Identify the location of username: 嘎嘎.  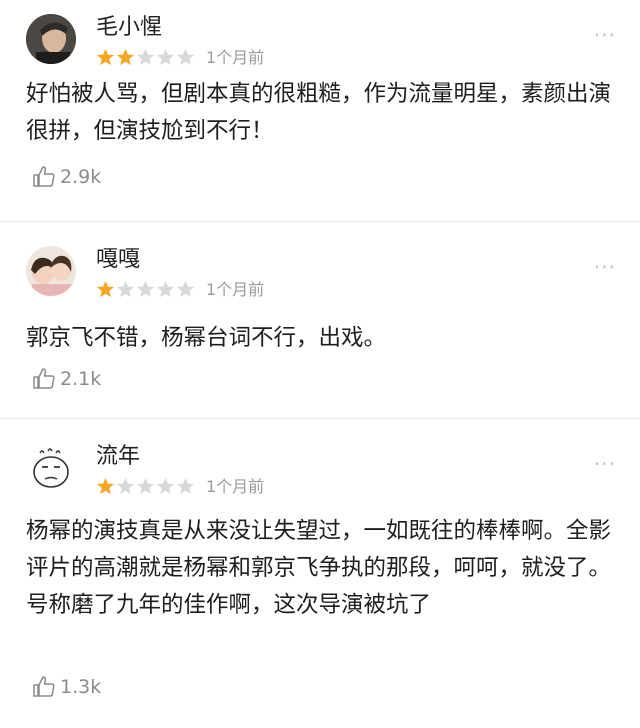
(118, 260).